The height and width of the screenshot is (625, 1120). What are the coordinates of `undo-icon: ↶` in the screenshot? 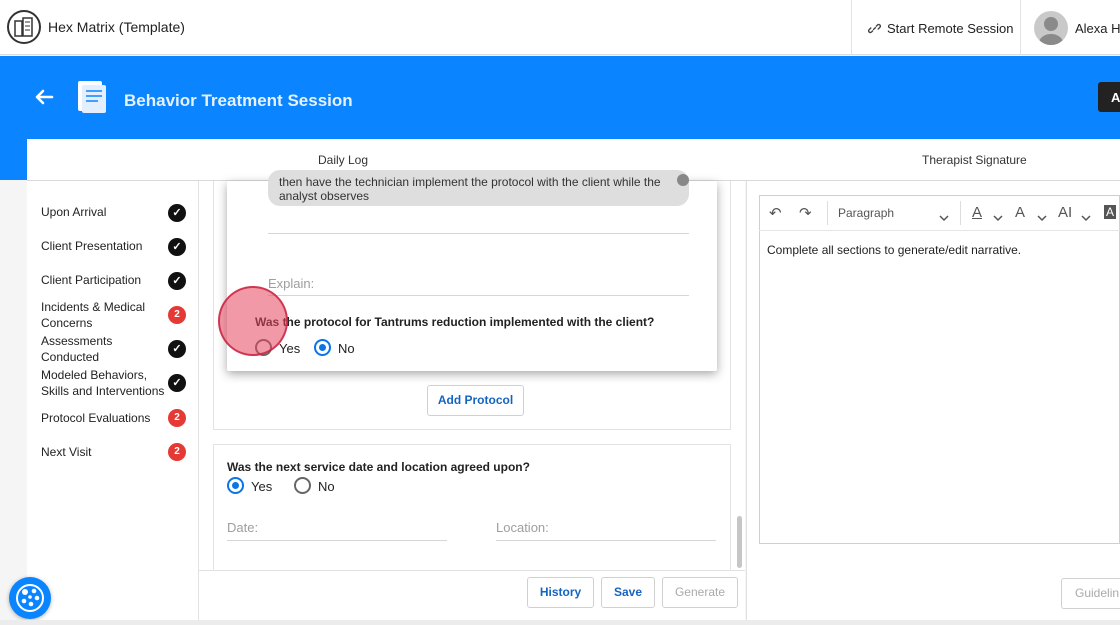 It's located at (775, 213).